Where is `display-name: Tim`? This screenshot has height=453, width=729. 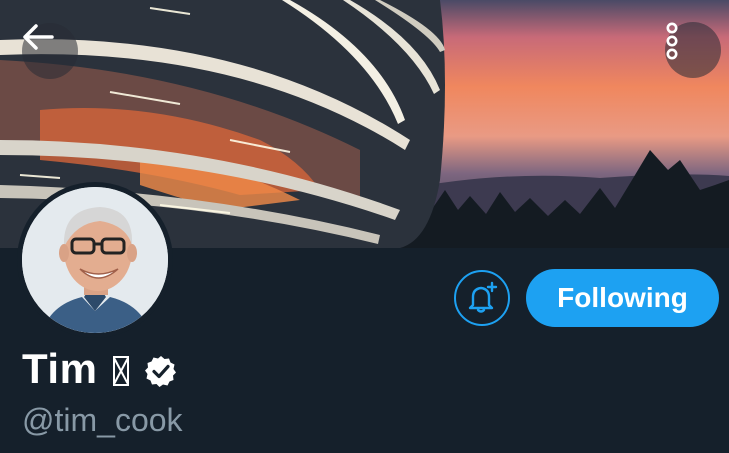
display-name: Tim is located at coordinates (60, 368).